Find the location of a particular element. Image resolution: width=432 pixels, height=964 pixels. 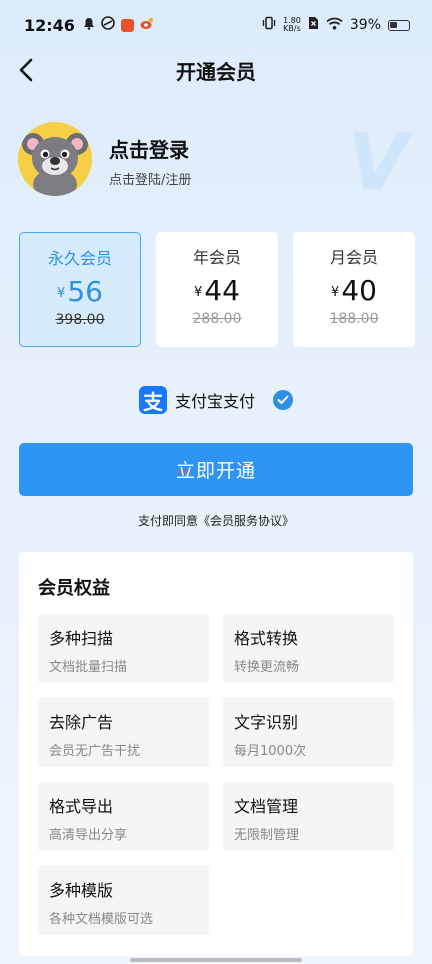

agreement-link: 《会员服务协议》 is located at coordinates (246, 521).